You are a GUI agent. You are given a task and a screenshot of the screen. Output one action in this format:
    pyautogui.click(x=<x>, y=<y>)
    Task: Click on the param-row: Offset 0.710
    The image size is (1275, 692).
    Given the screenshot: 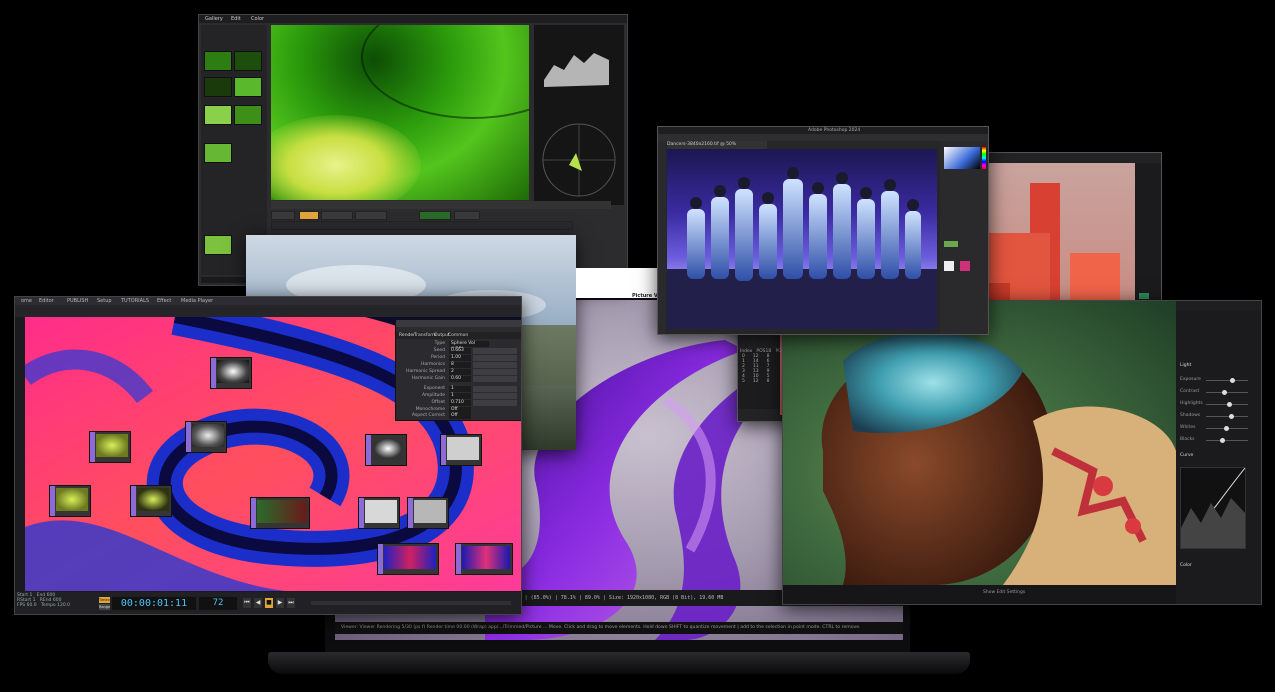 What is the action you would take?
    pyautogui.click(x=459, y=403)
    